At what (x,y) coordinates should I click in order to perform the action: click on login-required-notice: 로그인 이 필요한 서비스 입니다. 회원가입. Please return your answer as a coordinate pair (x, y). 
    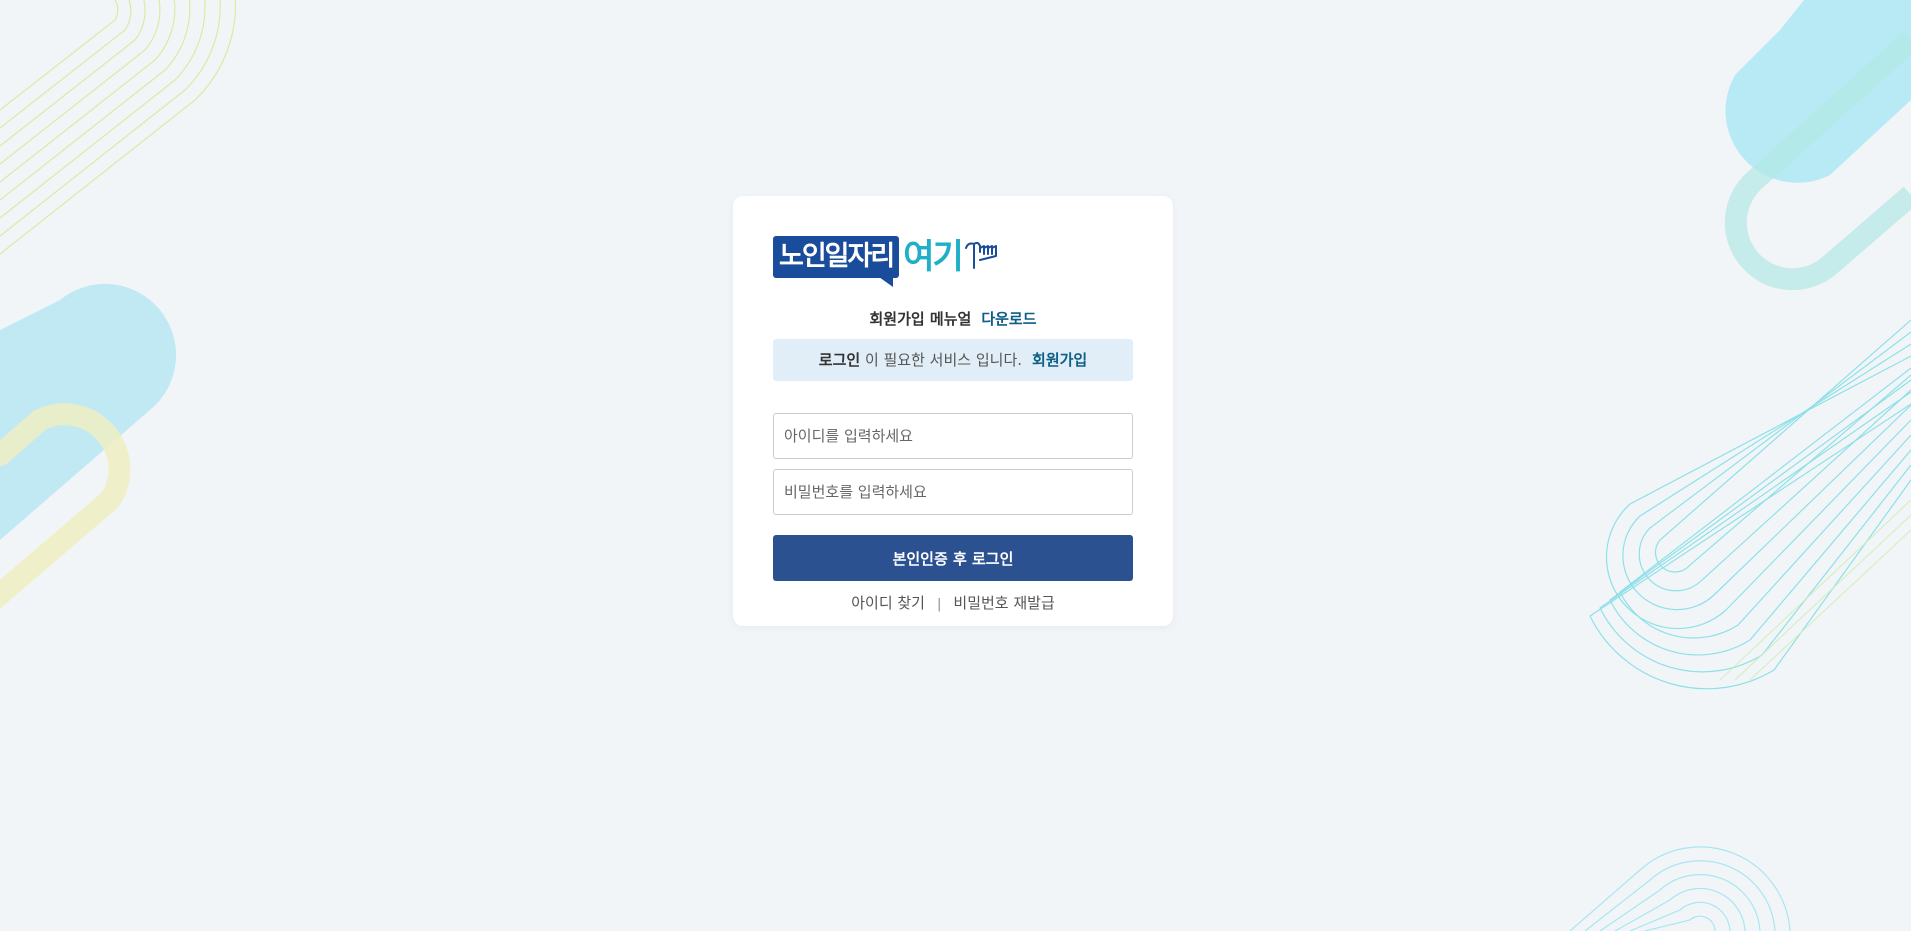
    Looking at the image, I should click on (953, 360).